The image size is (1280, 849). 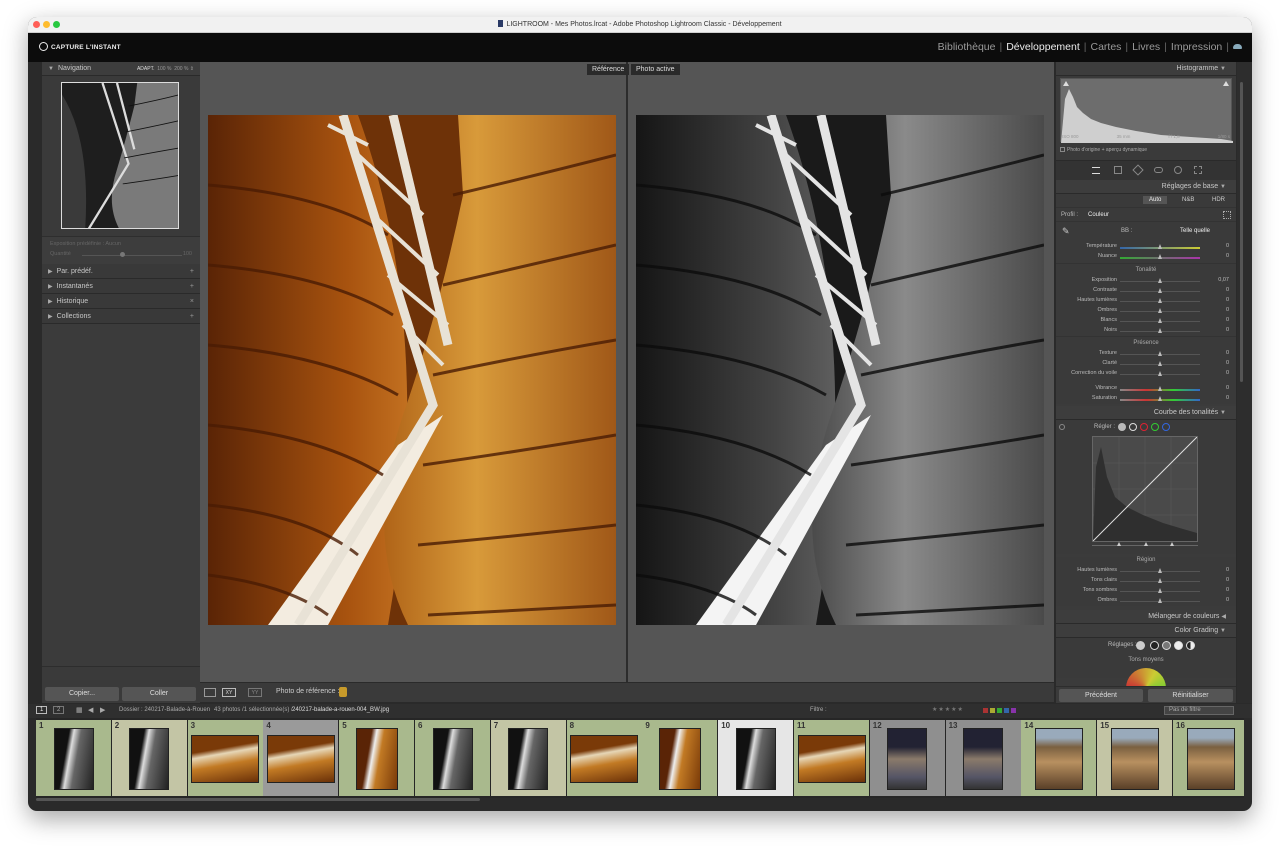 What do you see at coordinates (1118, 170) in the screenshot?
I see `crop-icon` at bounding box center [1118, 170].